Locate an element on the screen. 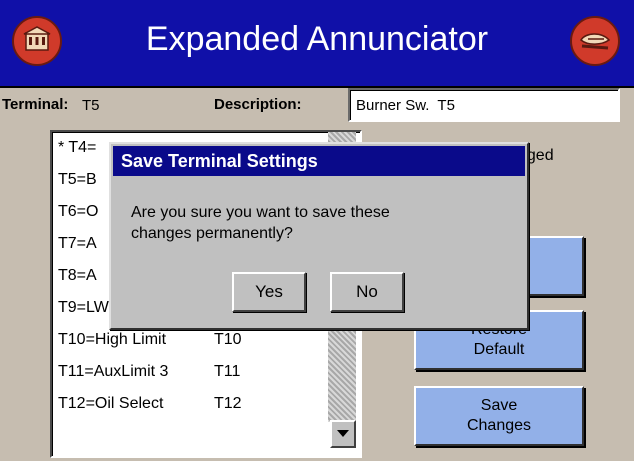 This screenshot has height=461, width=634. terminal-value: T5 is located at coordinates (91, 105).